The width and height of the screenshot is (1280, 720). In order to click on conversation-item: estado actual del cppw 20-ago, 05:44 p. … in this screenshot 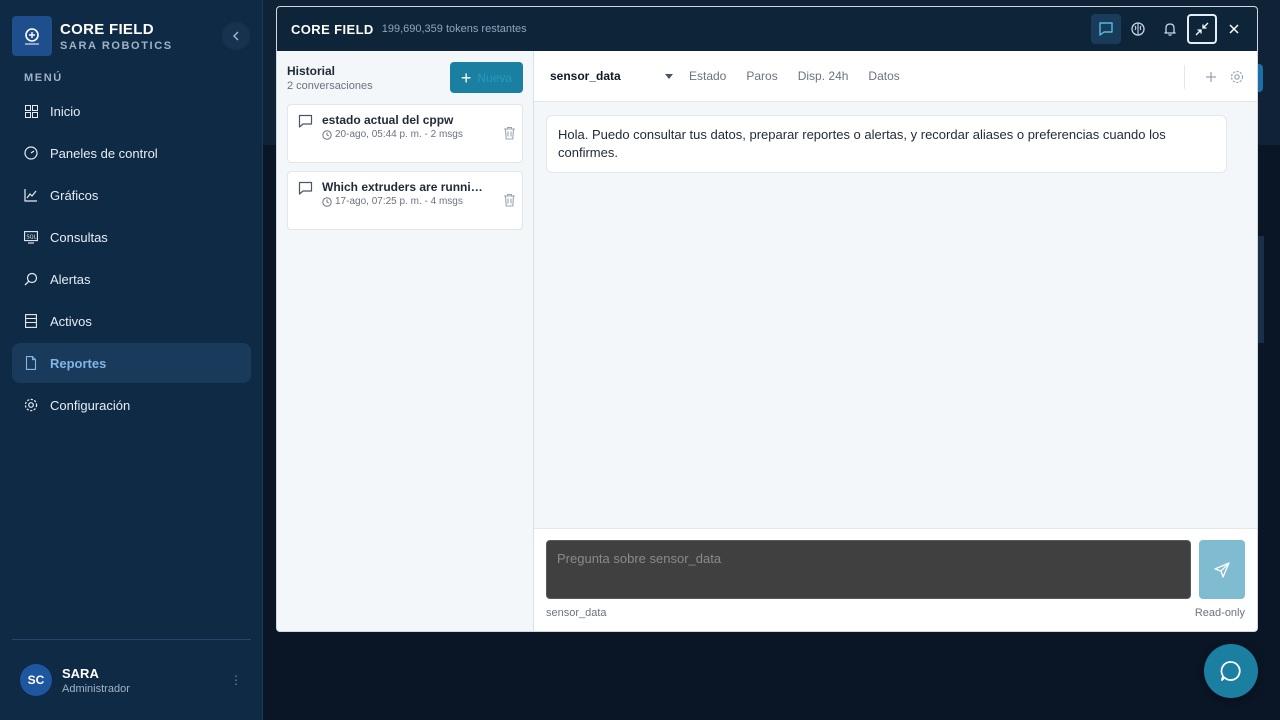, I will do `click(405, 133)`.